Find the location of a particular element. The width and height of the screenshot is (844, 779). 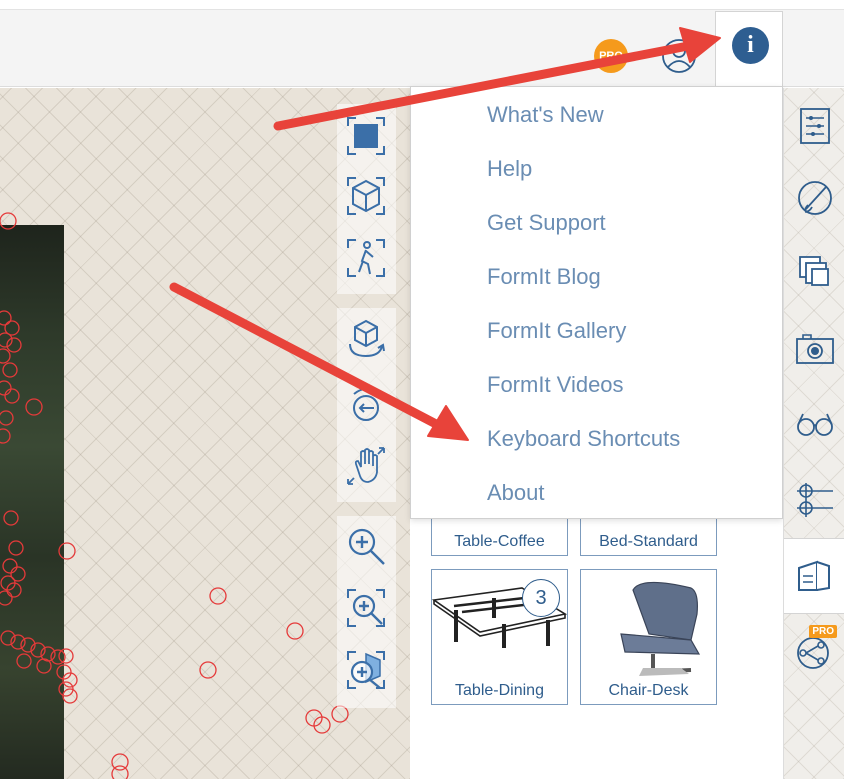

walkthrough-icon is located at coordinates (366, 258).